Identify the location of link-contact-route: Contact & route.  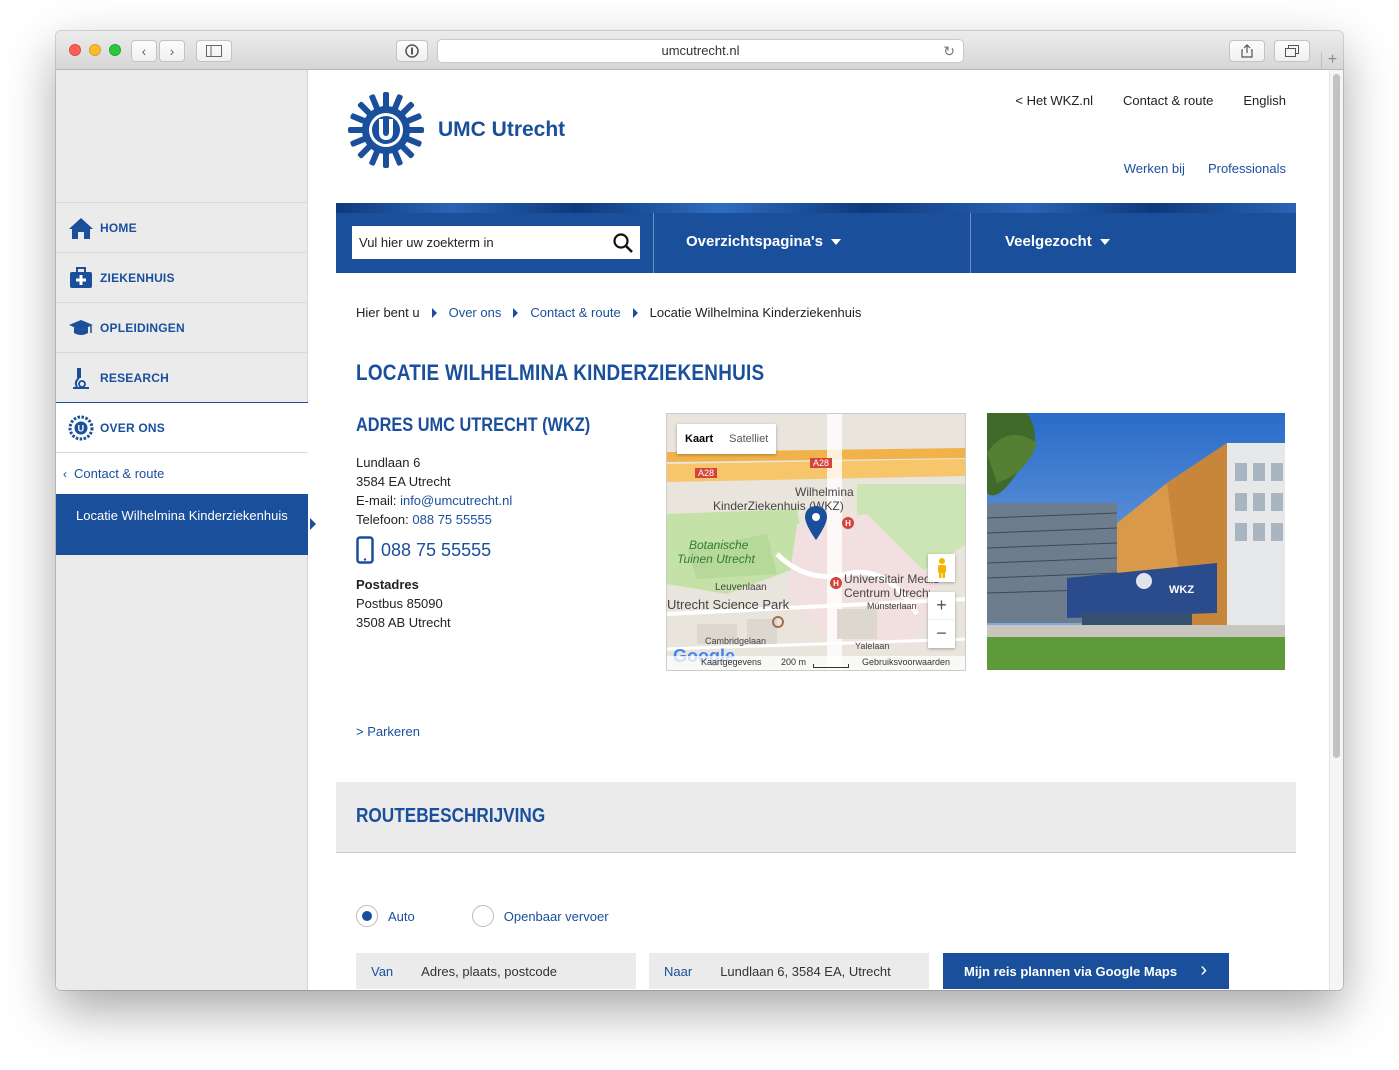
(1168, 100).